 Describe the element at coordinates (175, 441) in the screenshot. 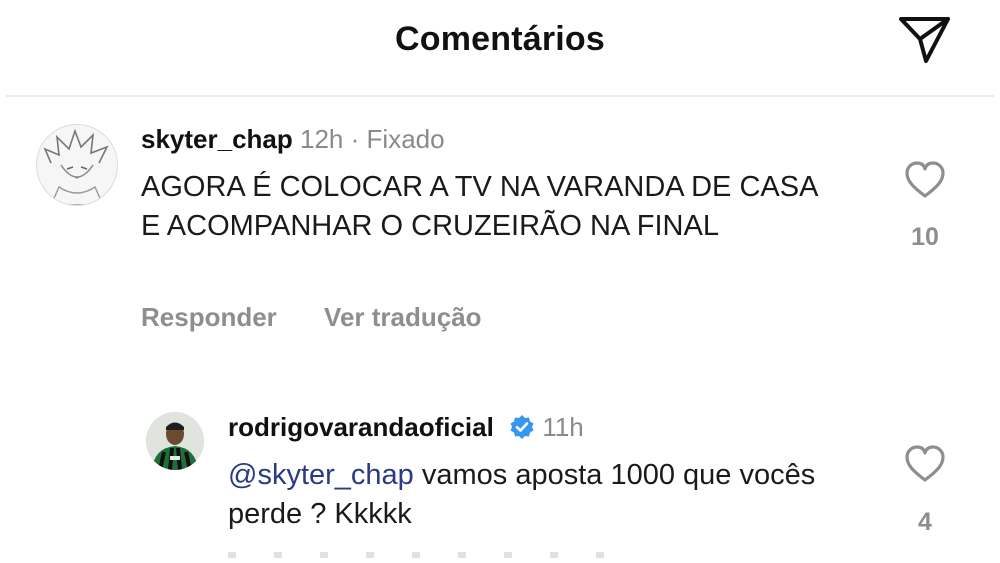

I see `player-avatar-icon` at that location.